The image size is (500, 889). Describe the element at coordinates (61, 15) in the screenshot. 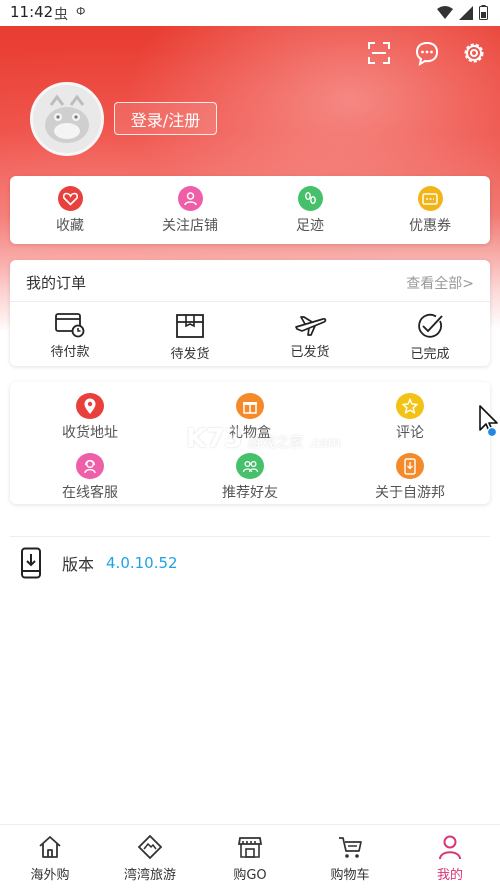

I see `notification-icon: 虫` at that location.